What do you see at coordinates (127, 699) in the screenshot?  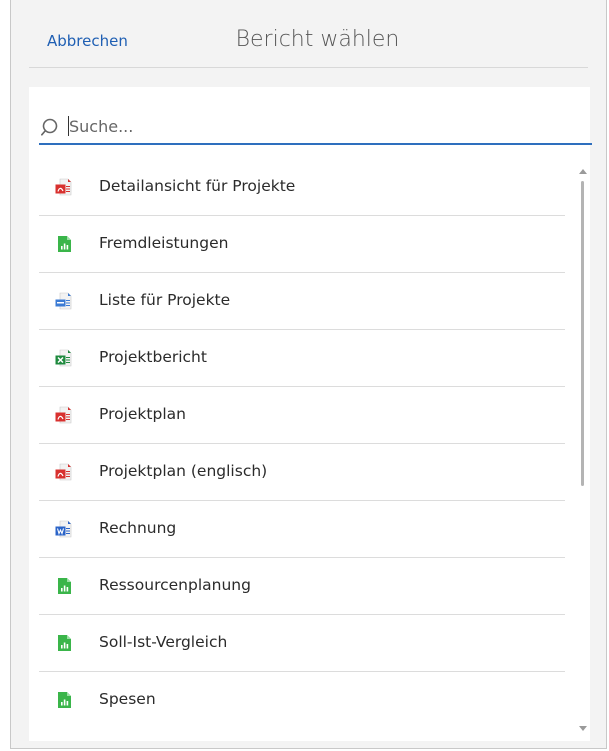 I see `report-label: Spesen` at bounding box center [127, 699].